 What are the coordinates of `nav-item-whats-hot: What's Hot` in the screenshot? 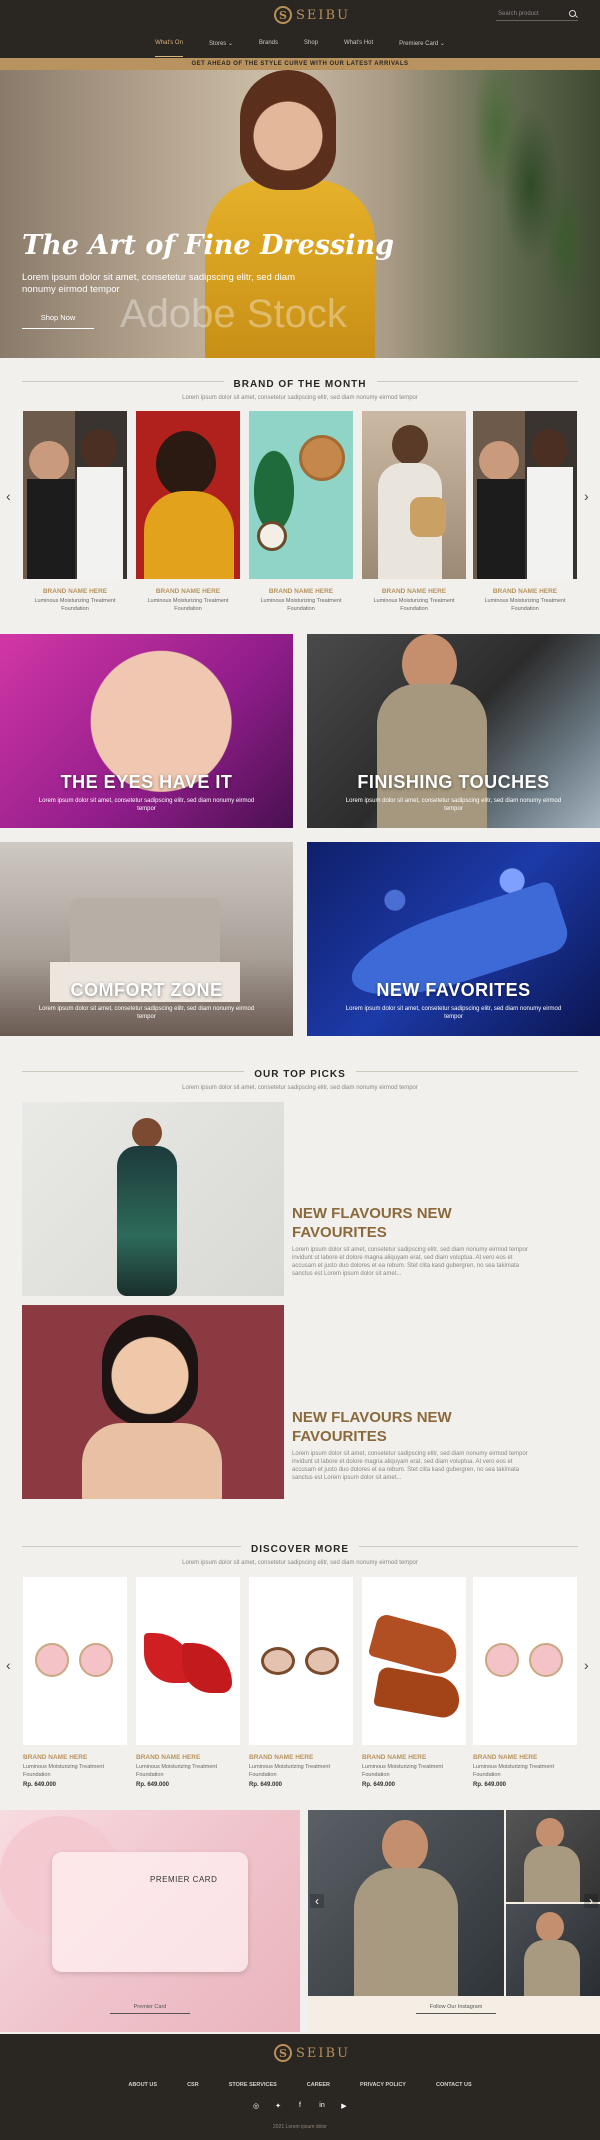 It's located at (358, 47).